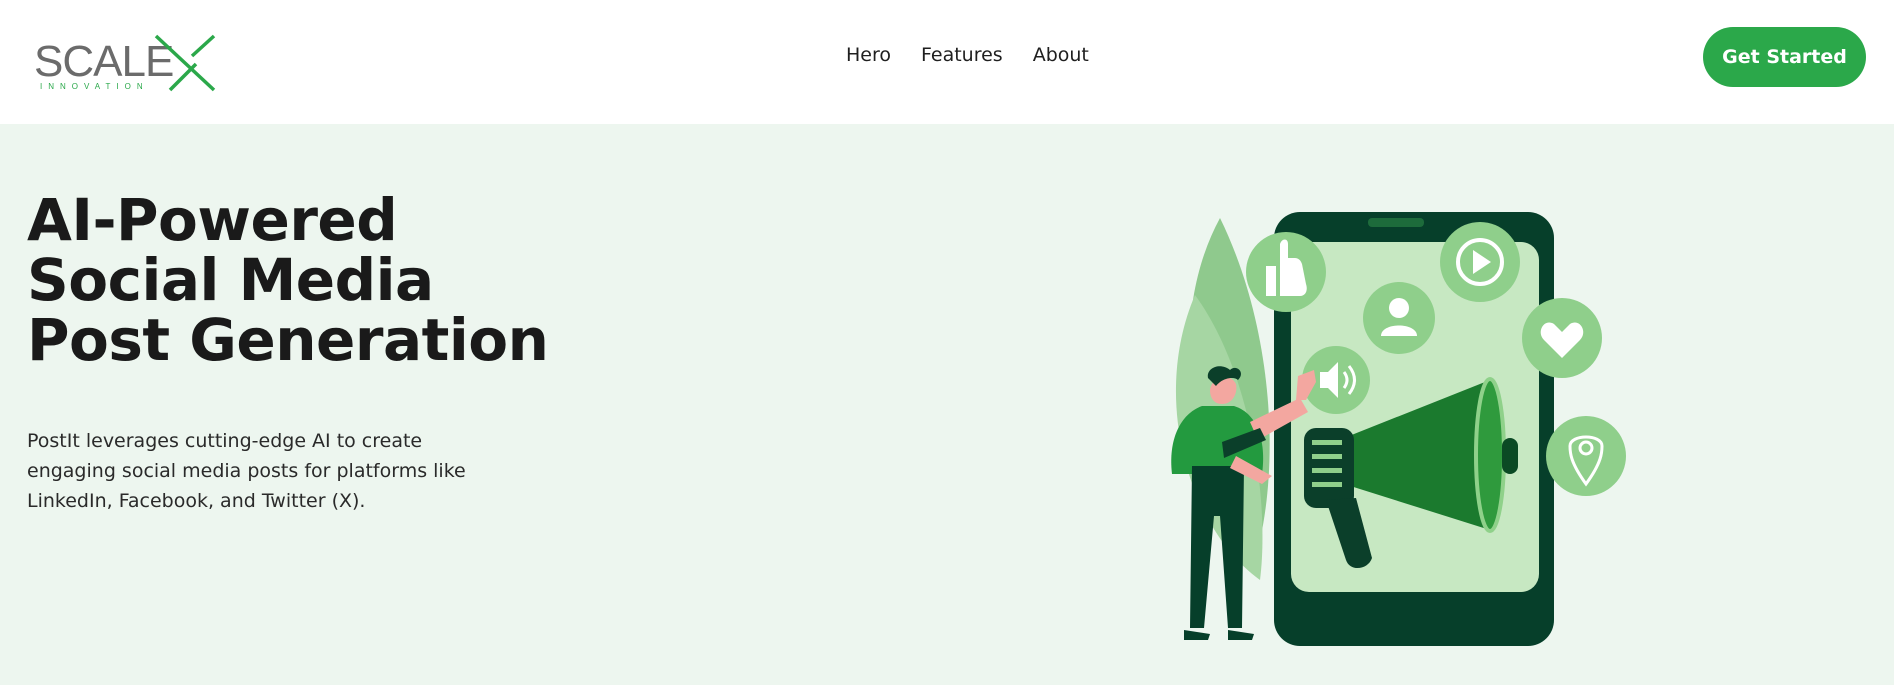  I want to click on user-icon, so click(1399, 318).